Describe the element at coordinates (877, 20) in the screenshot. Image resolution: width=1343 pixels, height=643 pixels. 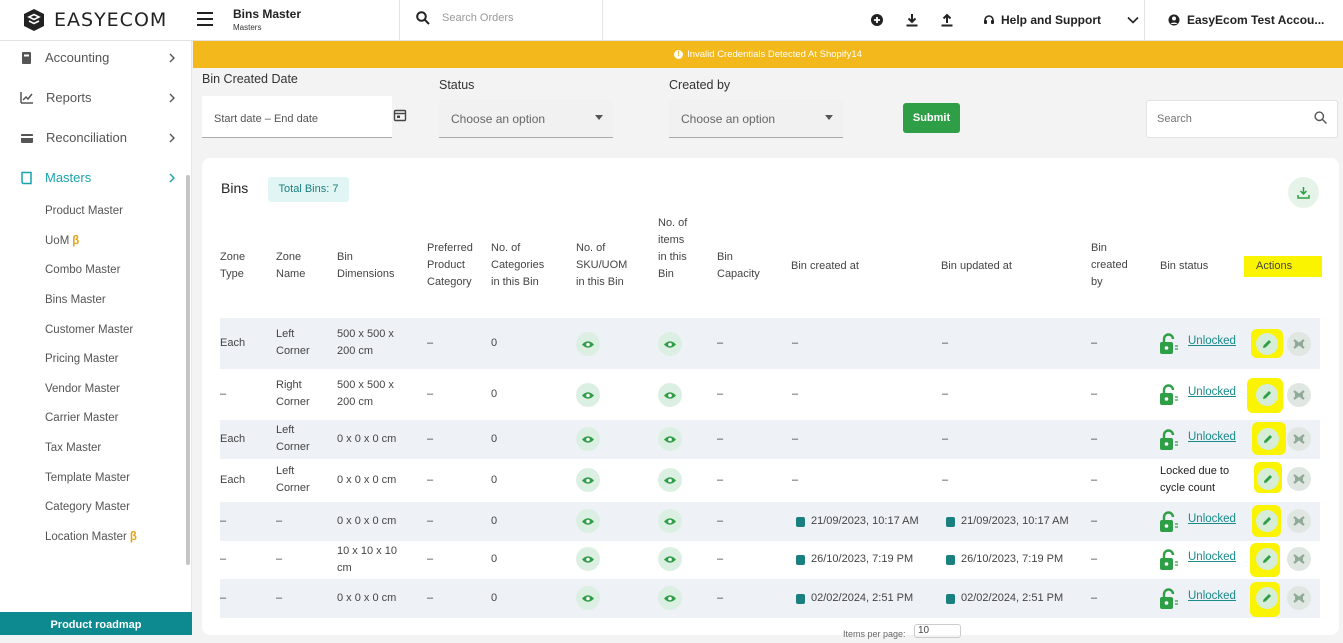
I see `add-icon` at that location.